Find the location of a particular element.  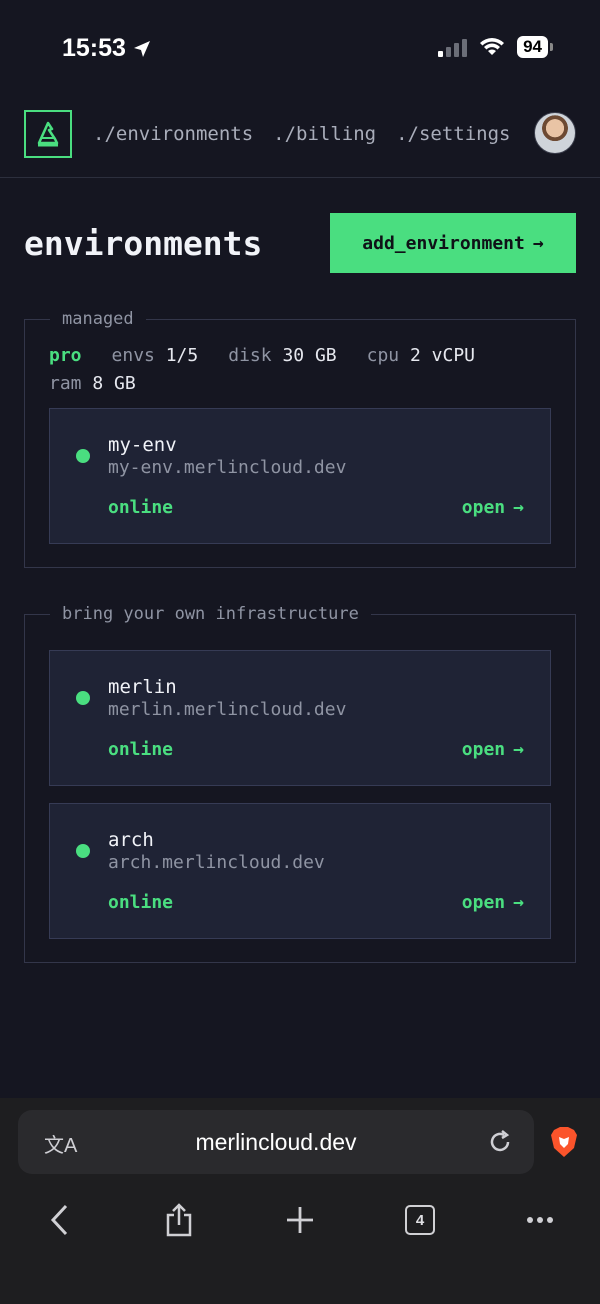

more-dots-icon is located at coordinates (540, 1220).